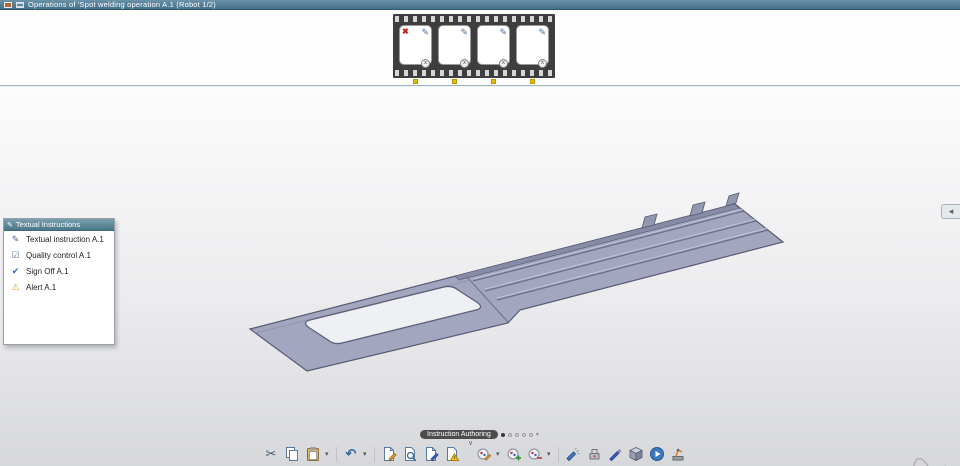 The image size is (960, 466). I want to click on toolbar-section-bar: Instruction Authoring ▾, so click(479, 434).